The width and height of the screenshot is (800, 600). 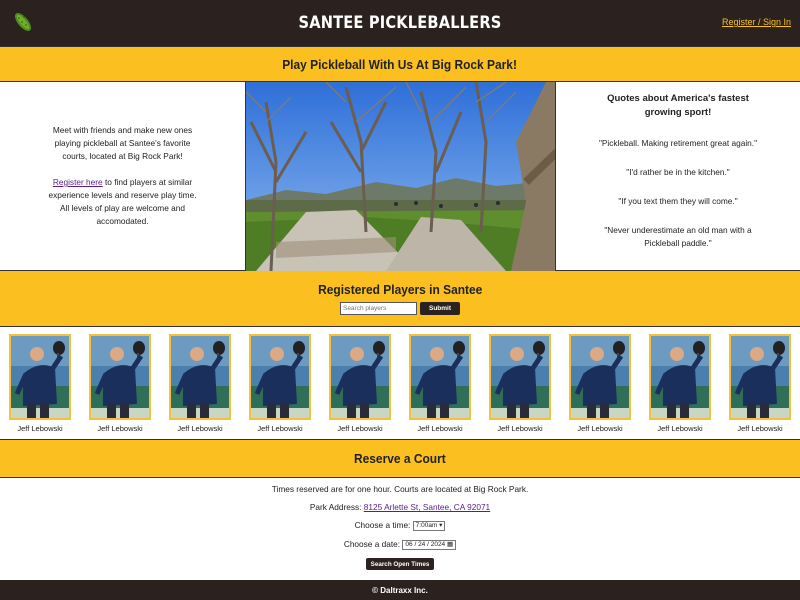 I want to click on pickle-icon, so click(x=23, y=22).